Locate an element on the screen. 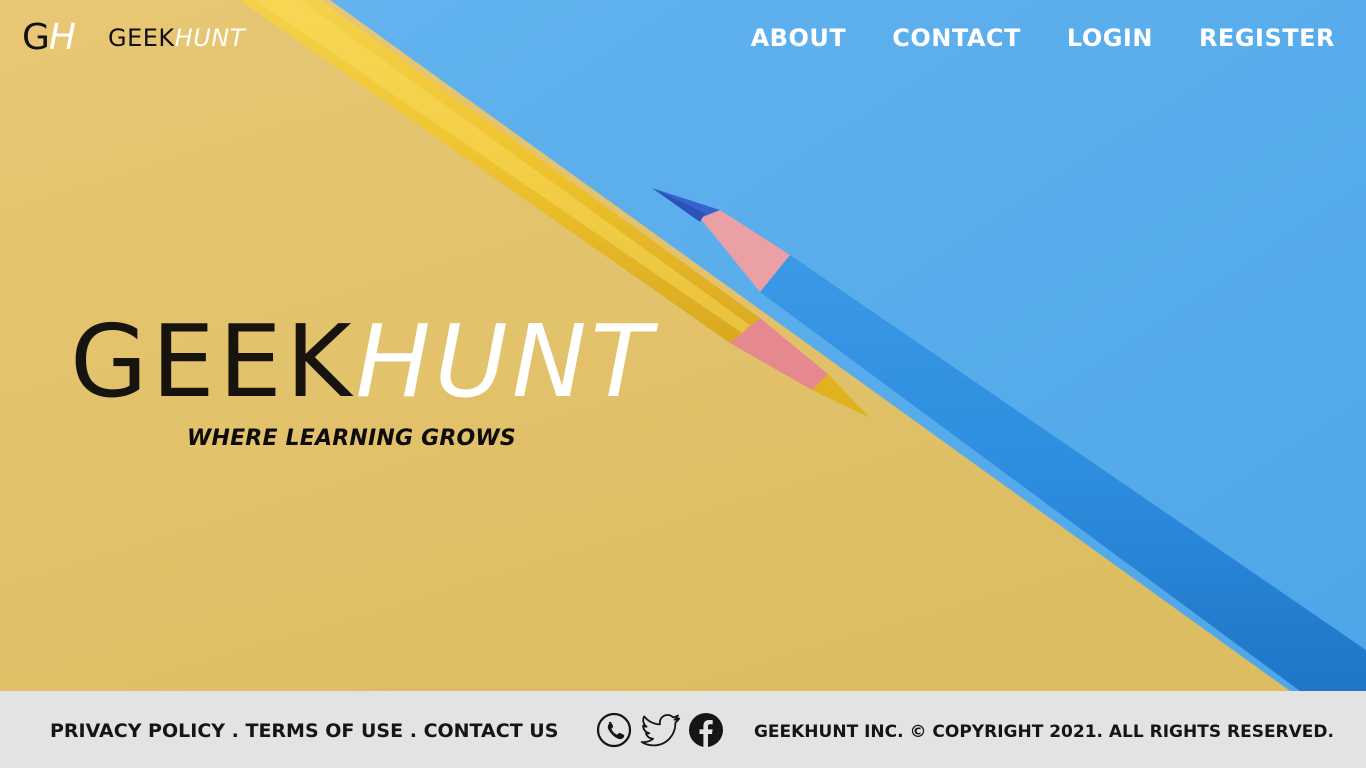 Image resolution: width=1366 pixels, height=768 pixels. privacy-policy-link: PRIVACY POLICY is located at coordinates (137, 731).